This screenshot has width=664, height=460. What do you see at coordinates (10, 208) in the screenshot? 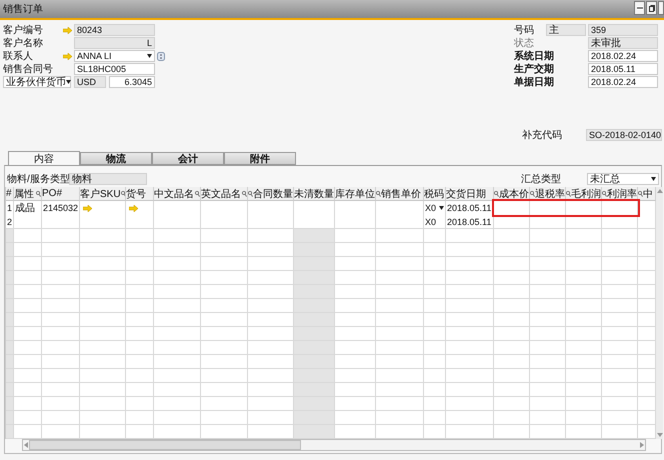
I see `row-number: 1` at bounding box center [10, 208].